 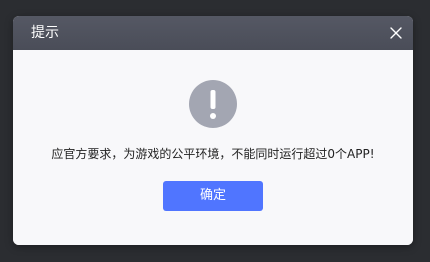 I want to click on close-icon, so click(x=396, y=33).